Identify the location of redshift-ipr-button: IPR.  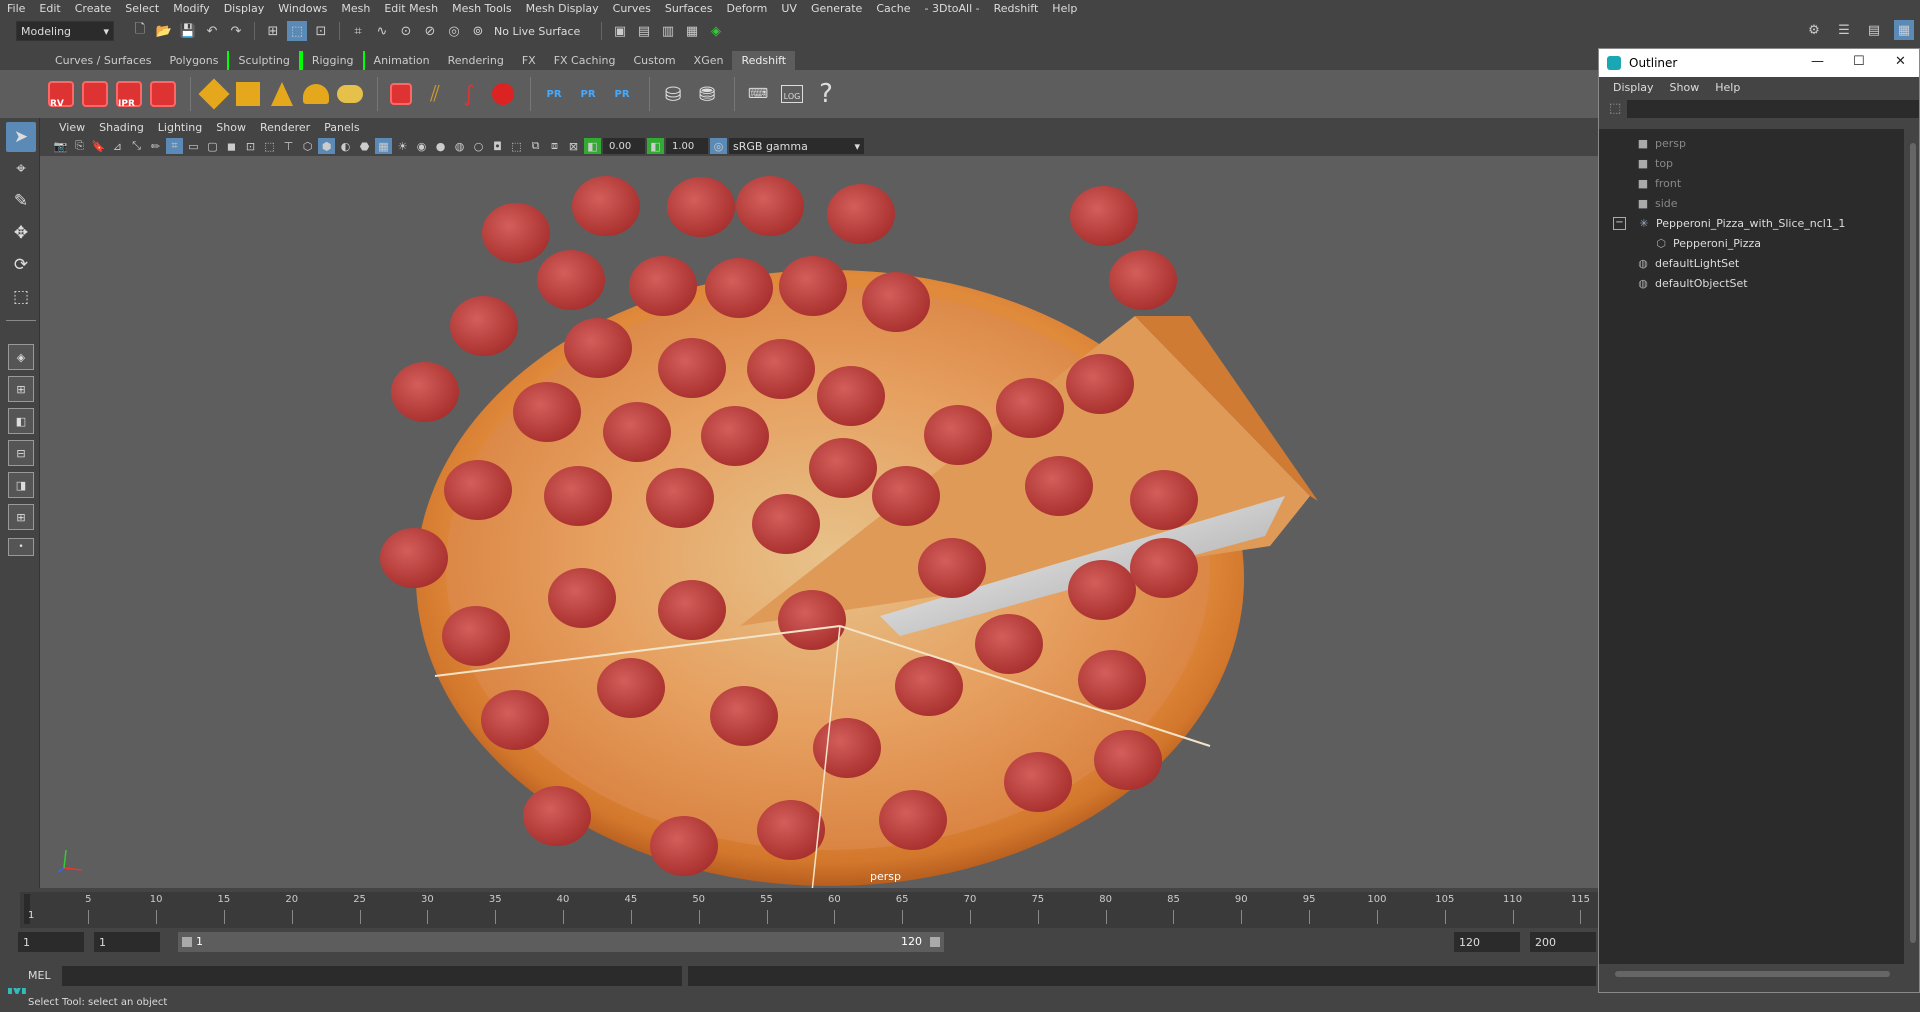
(129, 94).